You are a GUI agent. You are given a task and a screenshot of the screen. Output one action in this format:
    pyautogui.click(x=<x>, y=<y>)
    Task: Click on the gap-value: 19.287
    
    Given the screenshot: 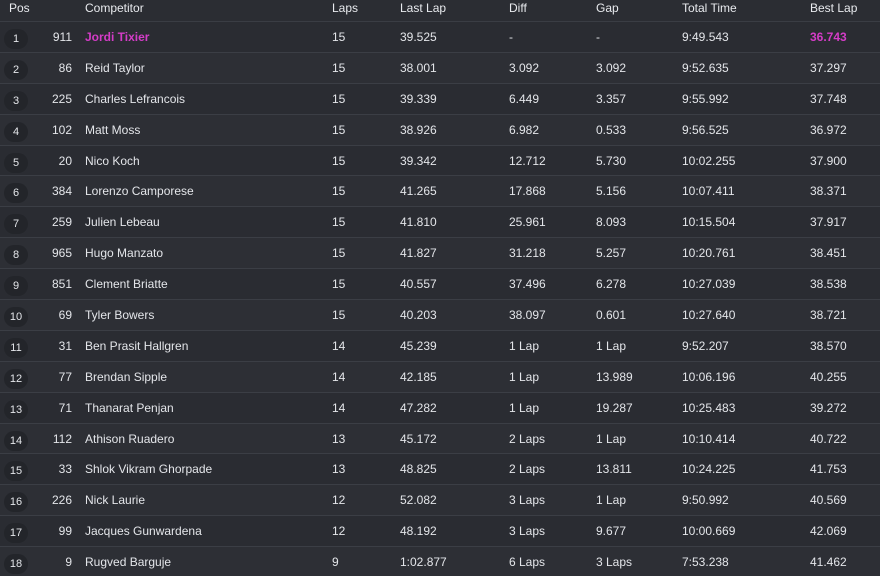 What is the action you would take?
    pyautogui.click(x=614, y=407)
    